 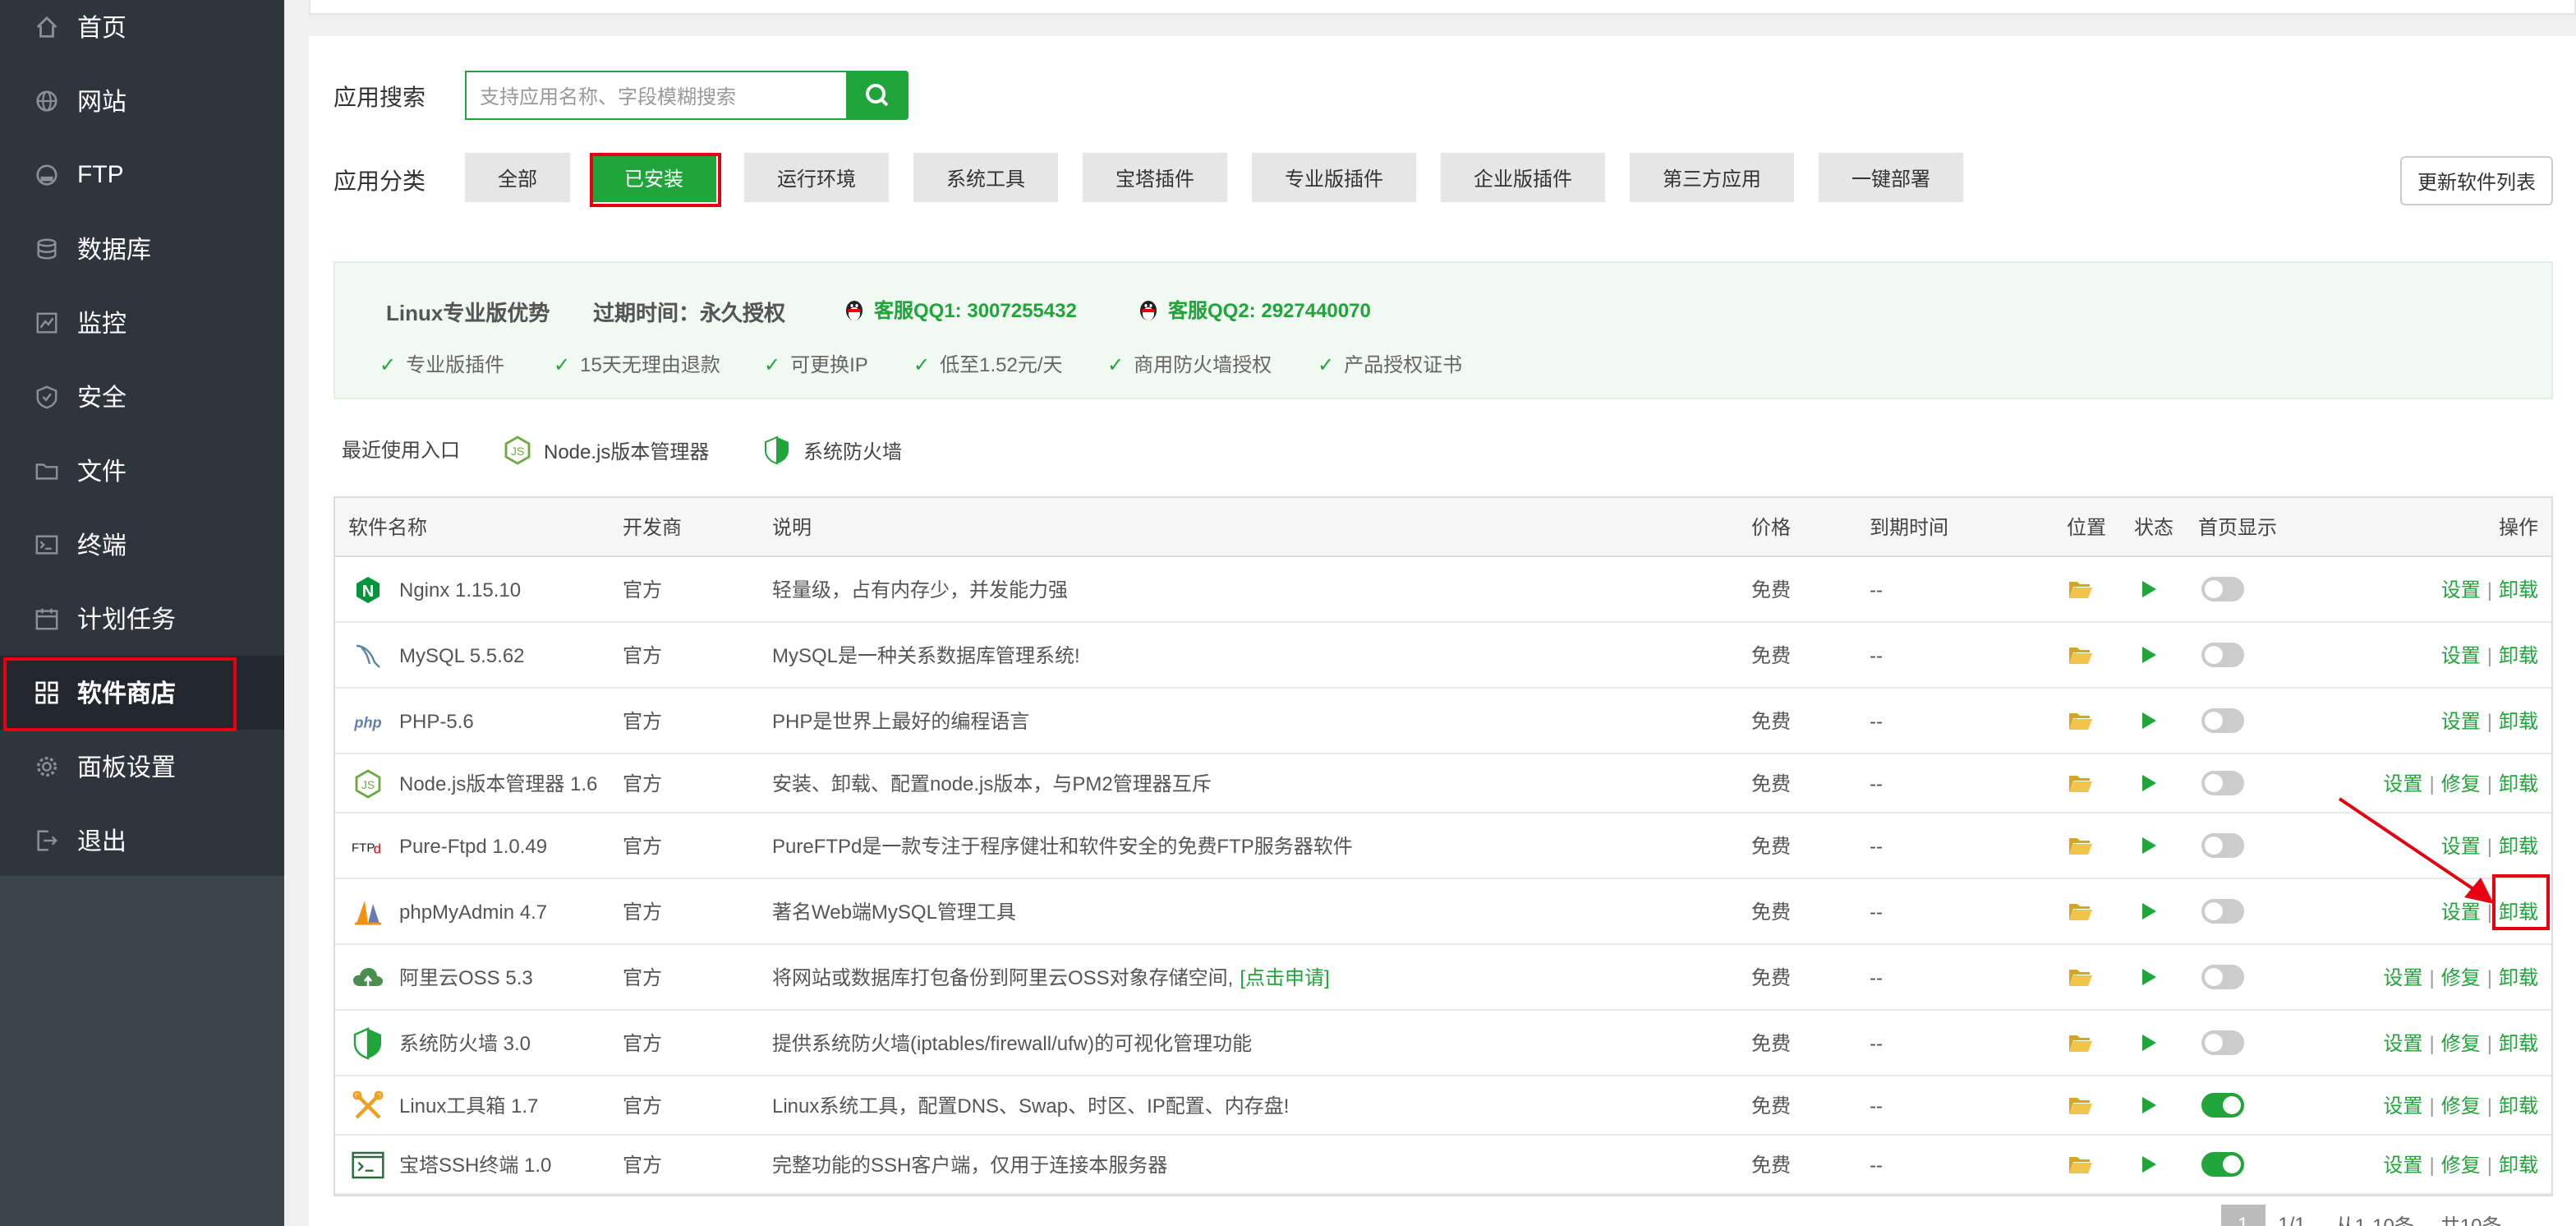 What do you see at coordinates (1523, 177) in the screenshot?
I see `category-tab: 企业版插件` at bounding box center [1523, 177].